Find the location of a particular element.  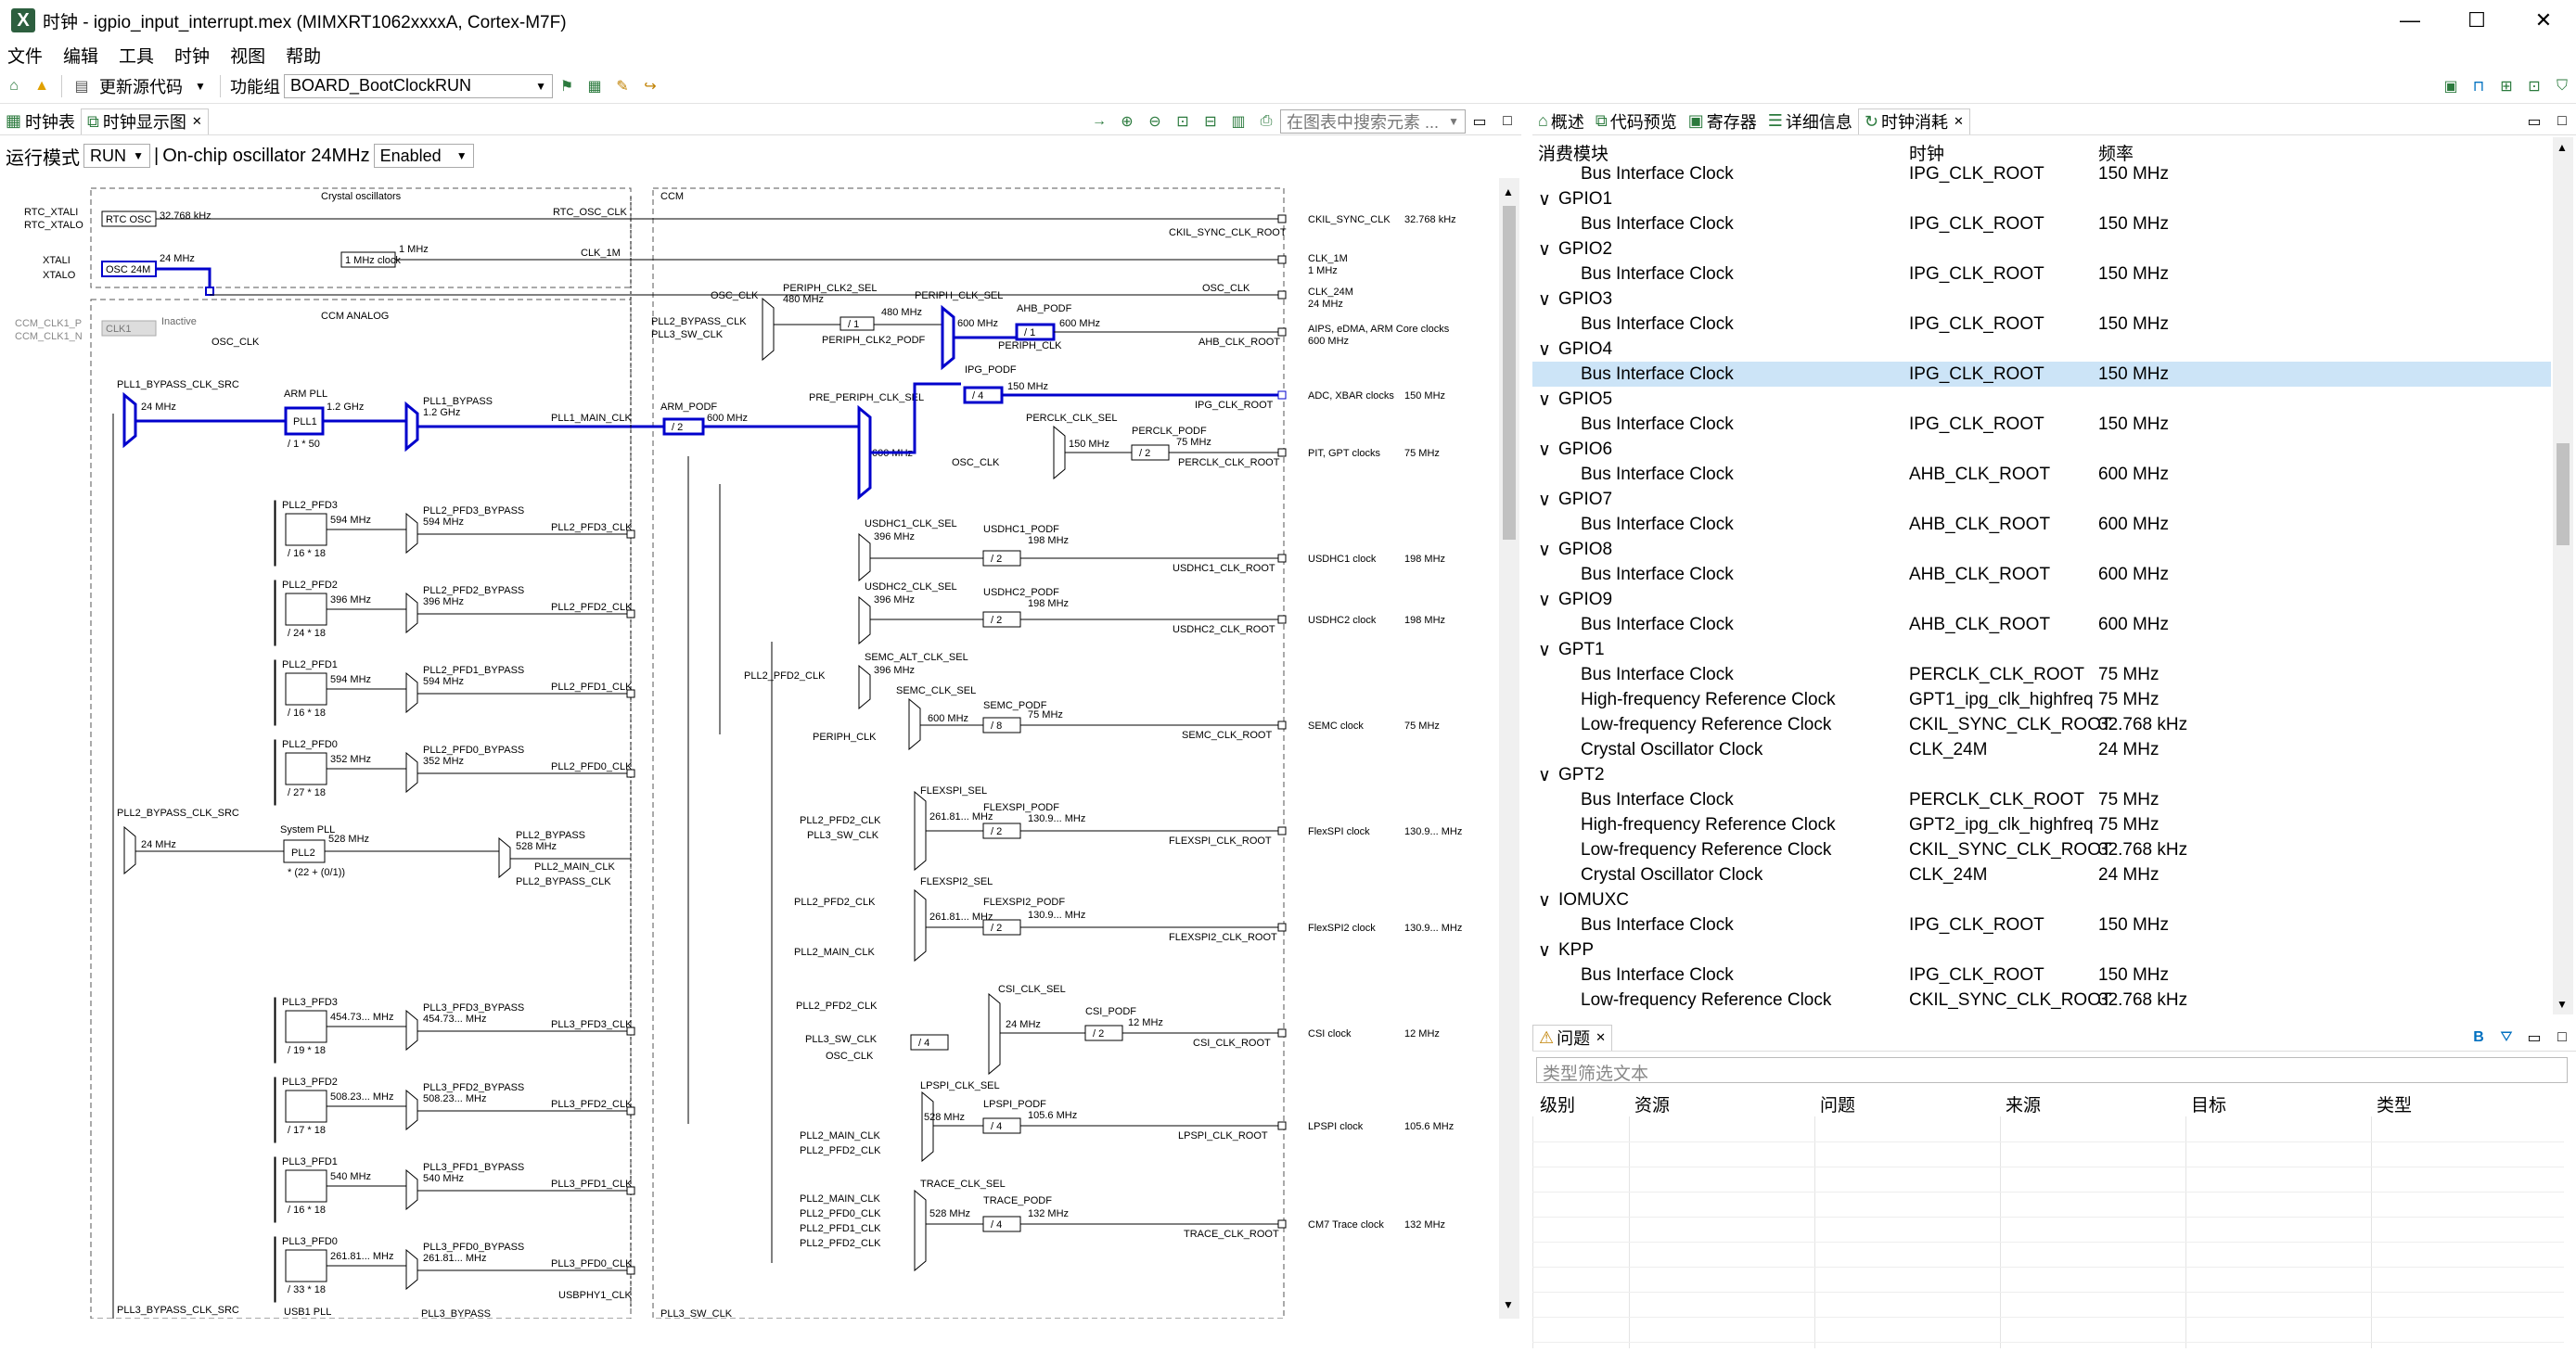

zoom-in-icon: ⊕ is located at coordinates (1127, 121).